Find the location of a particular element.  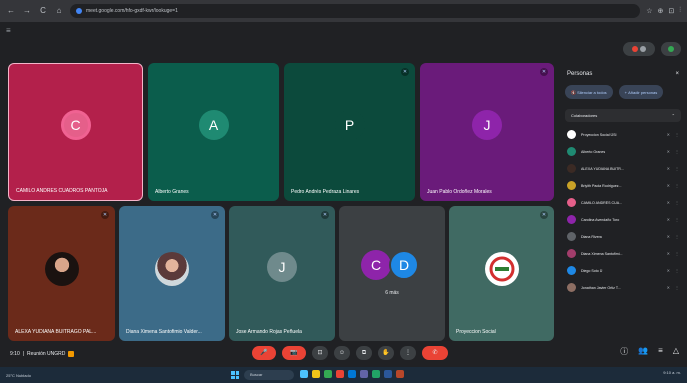

windows-start-icon is located at coordinates (235, 375).